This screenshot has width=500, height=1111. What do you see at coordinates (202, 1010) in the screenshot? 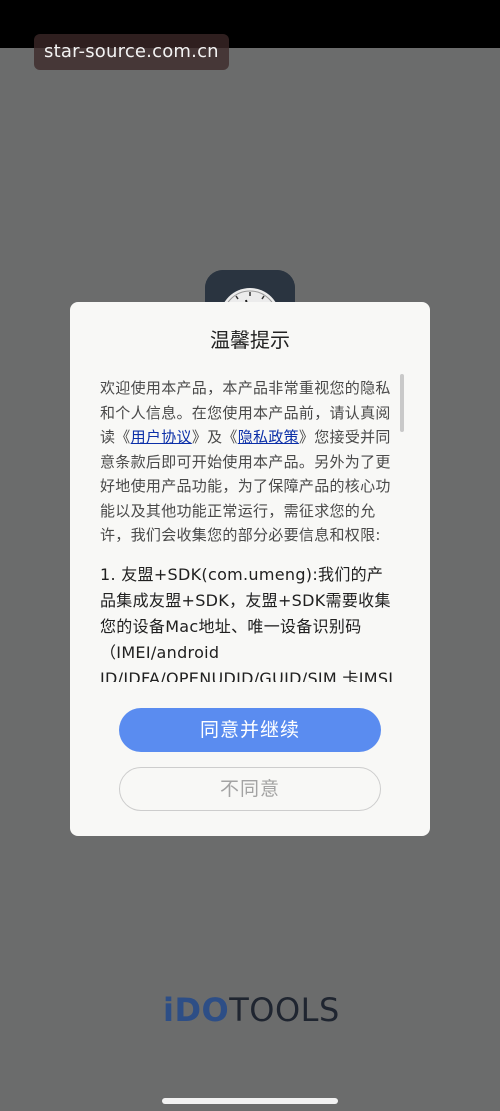
I see `brand-logo-do: DO` at bounding box center [202, 1010].